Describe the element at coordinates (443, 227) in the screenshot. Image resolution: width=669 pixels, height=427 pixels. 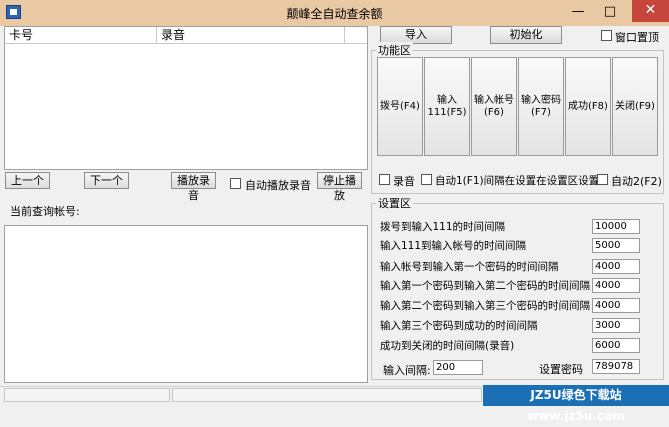
I see `setting-label-dial-to-111: 拨号到输入111的时间间隔` at that location.